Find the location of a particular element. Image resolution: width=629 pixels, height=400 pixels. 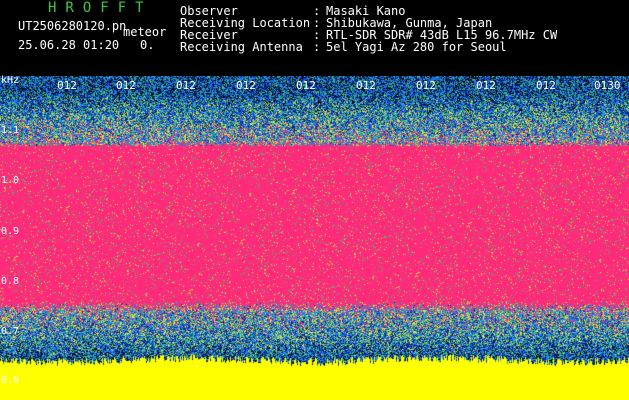

y-tick-label: 1.1 is located at coordinates (10, 130).